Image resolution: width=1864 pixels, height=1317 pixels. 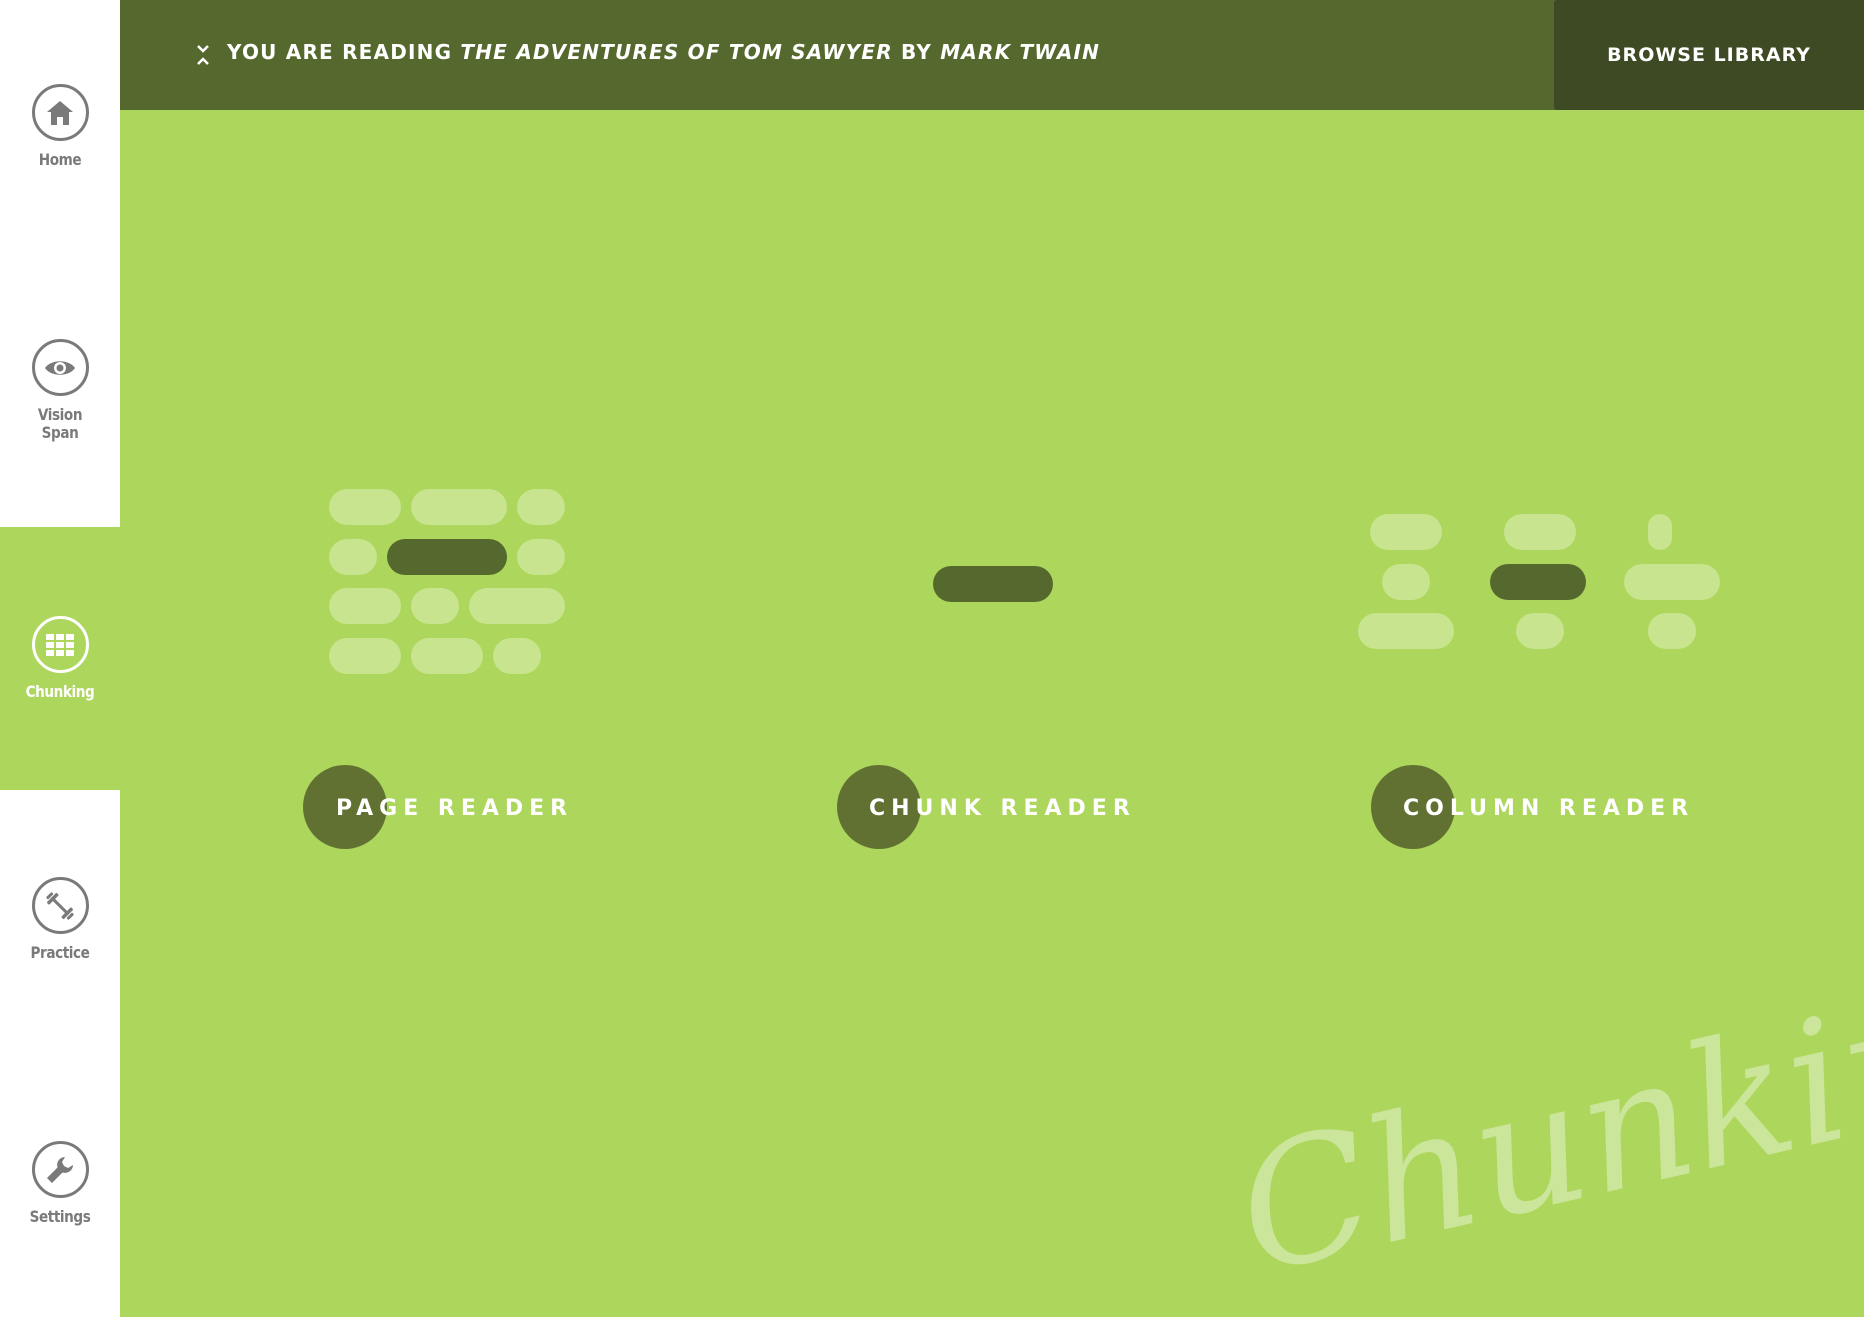 What do you see at coordinates (1020, 52) in the screenshot?
I see `book-author: MARK TWAIN` at bounding box center [1020, 52].